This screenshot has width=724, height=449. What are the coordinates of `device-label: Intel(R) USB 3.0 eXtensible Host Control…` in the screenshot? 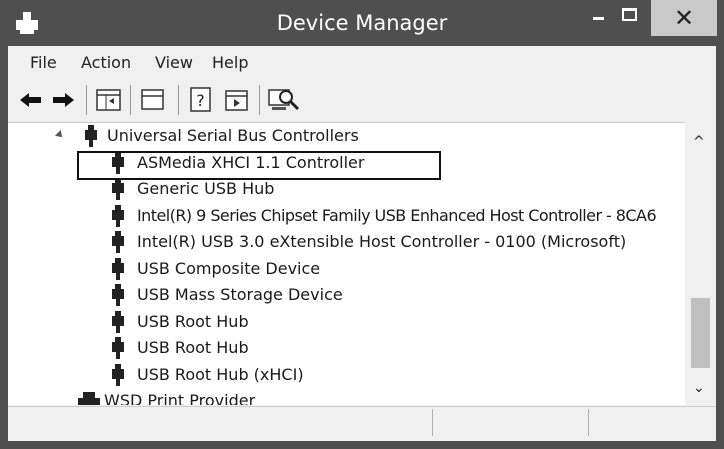 It's located at (382, 241).